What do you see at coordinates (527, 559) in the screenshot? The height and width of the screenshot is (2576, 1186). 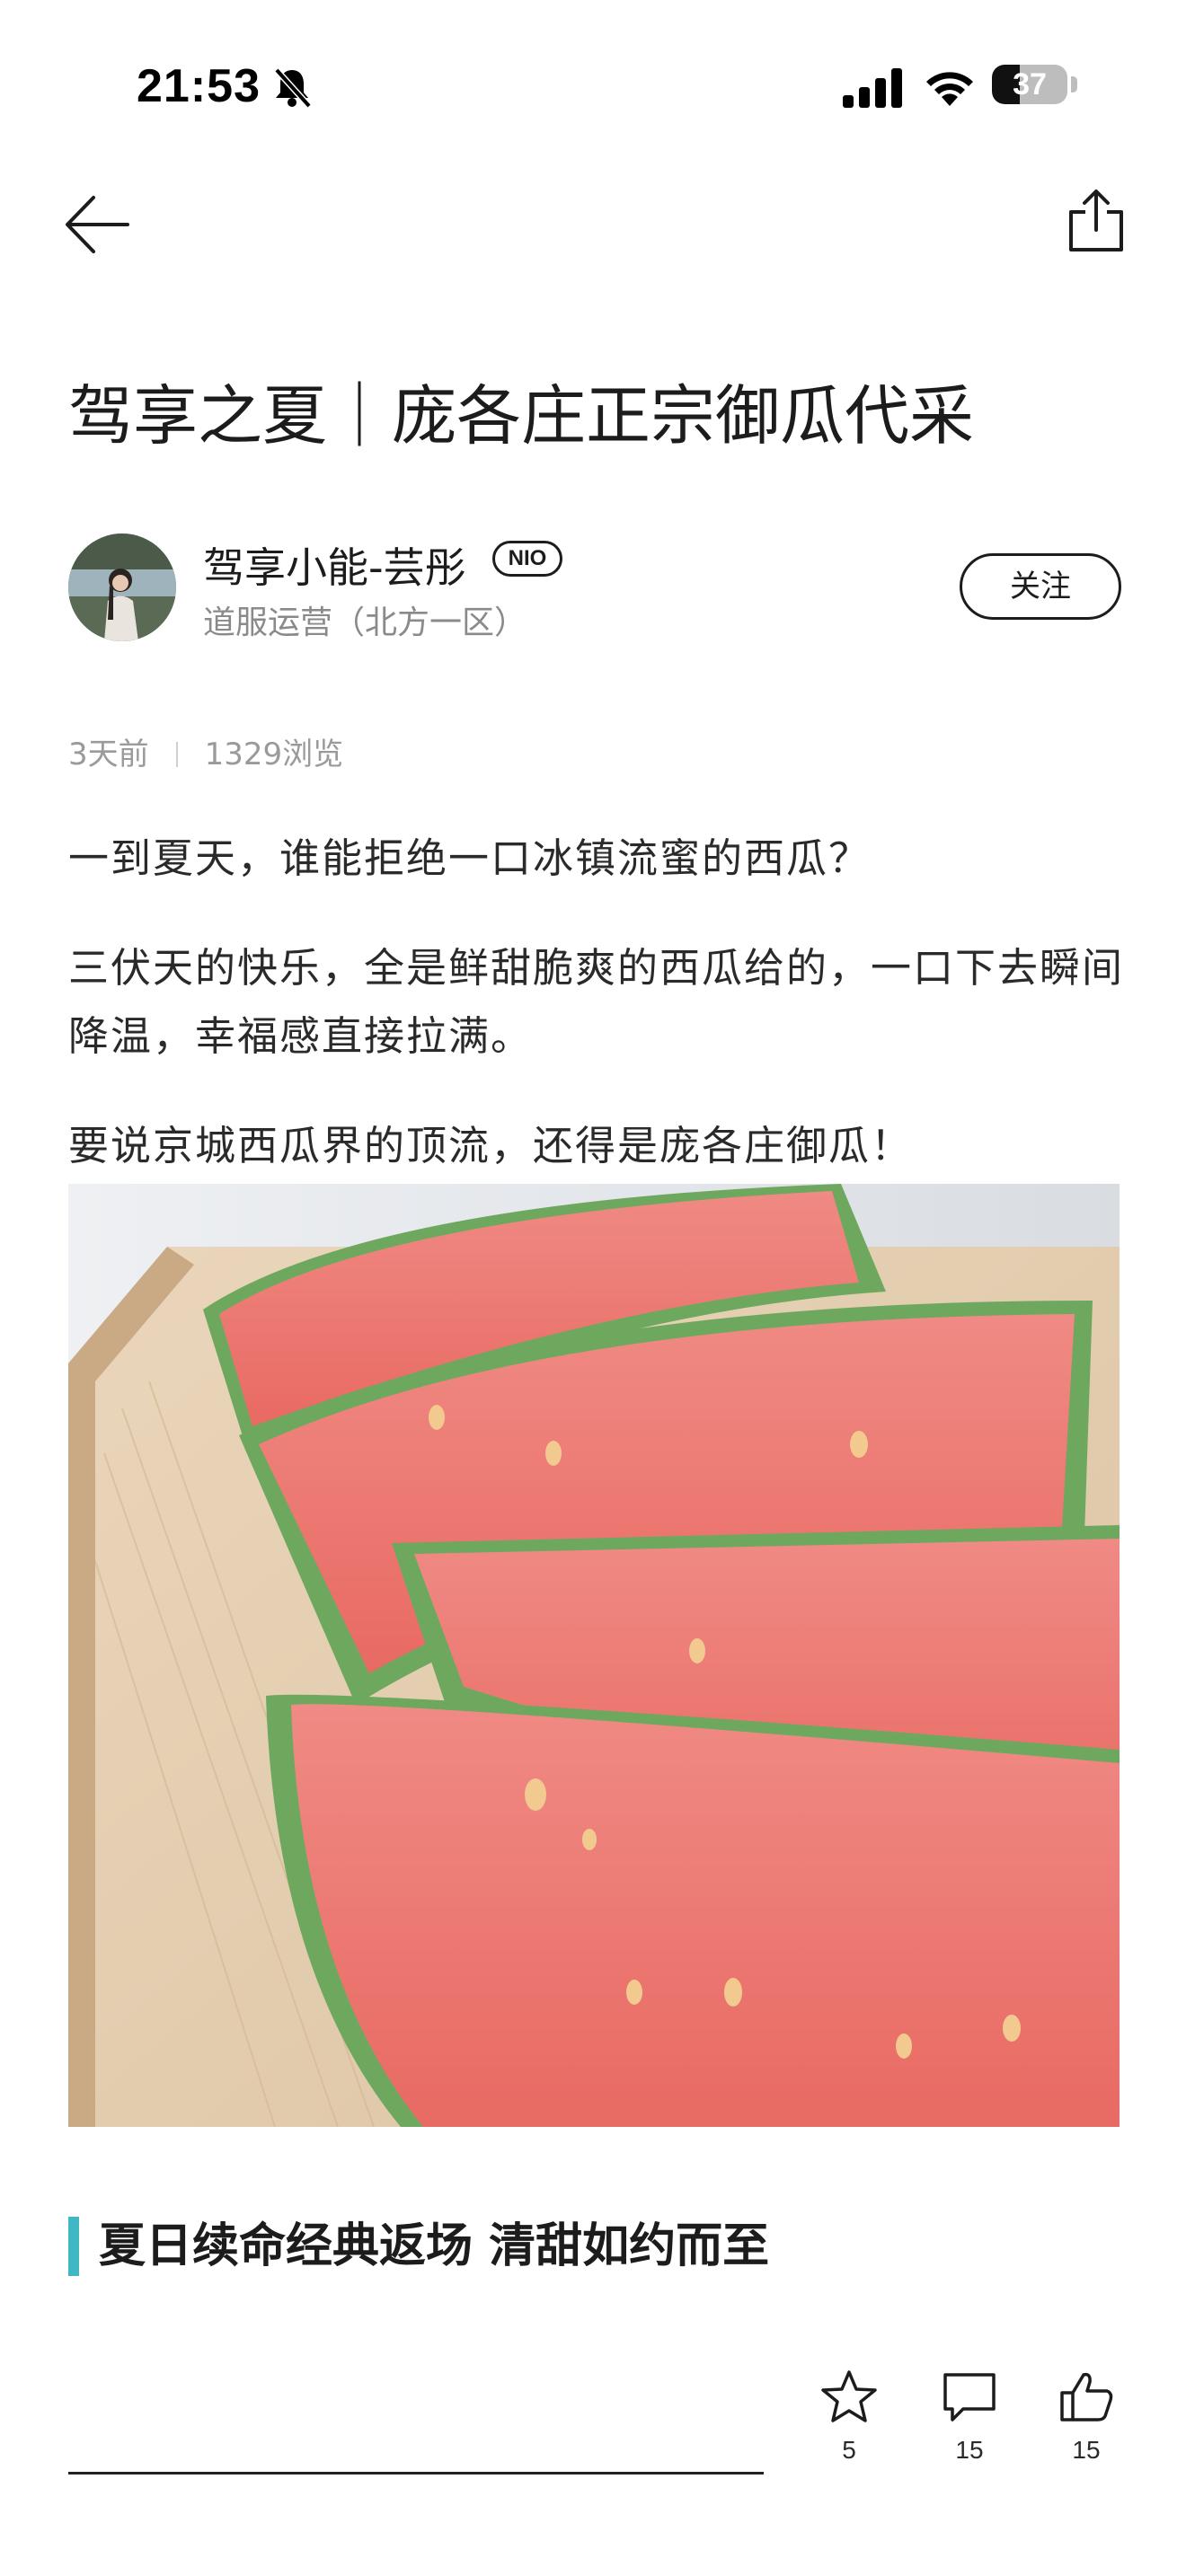 I see `nio-badge: NIO` at bounding box center [527, 559].